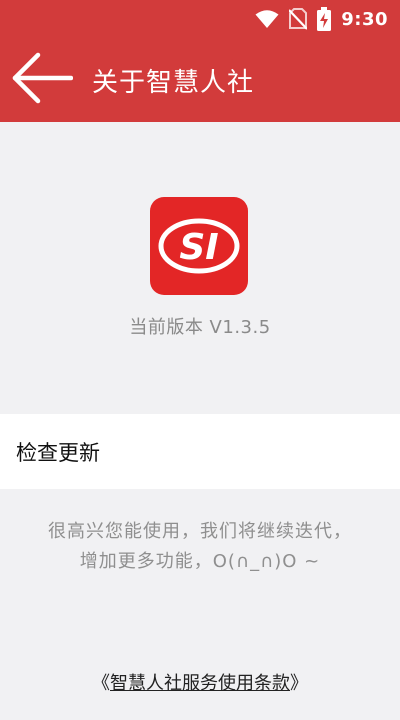 The width and height of the screenshot is (400, 720). Describe the element at coordinates (200, 327) in the screenshot. I see `version-text: 当前版本 V1.3.5` at that location.